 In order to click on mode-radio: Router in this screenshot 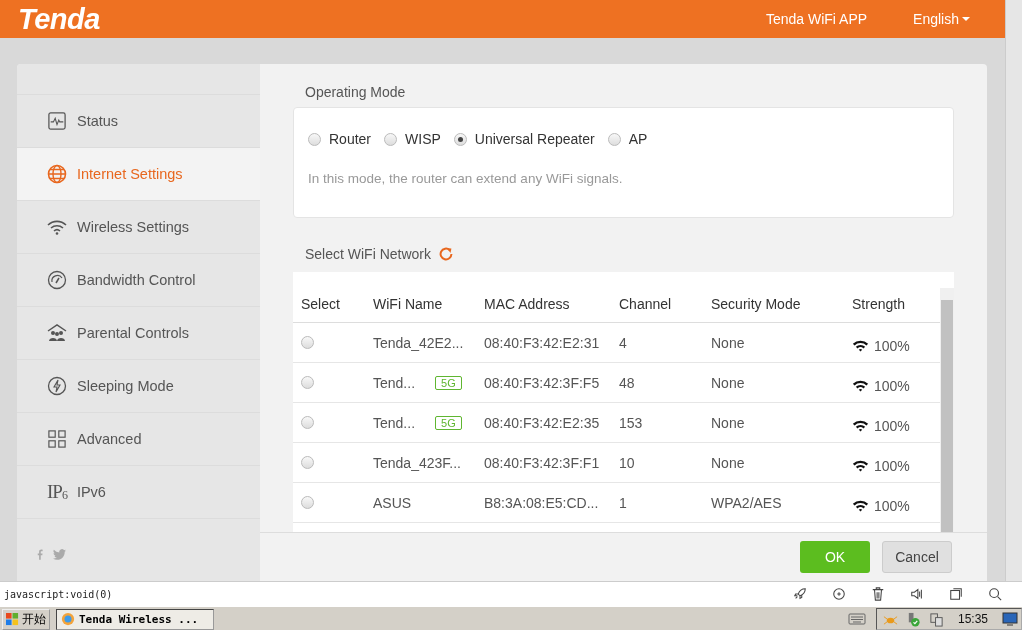, I will do `click(340, 139)`.